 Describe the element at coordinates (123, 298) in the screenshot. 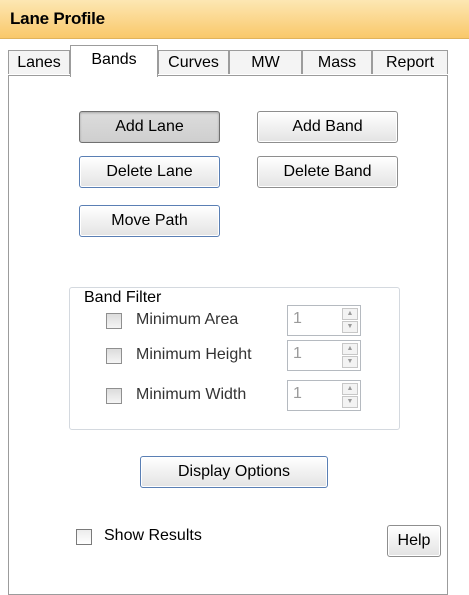

I see `band-filter-title: Band Filter` at that location.